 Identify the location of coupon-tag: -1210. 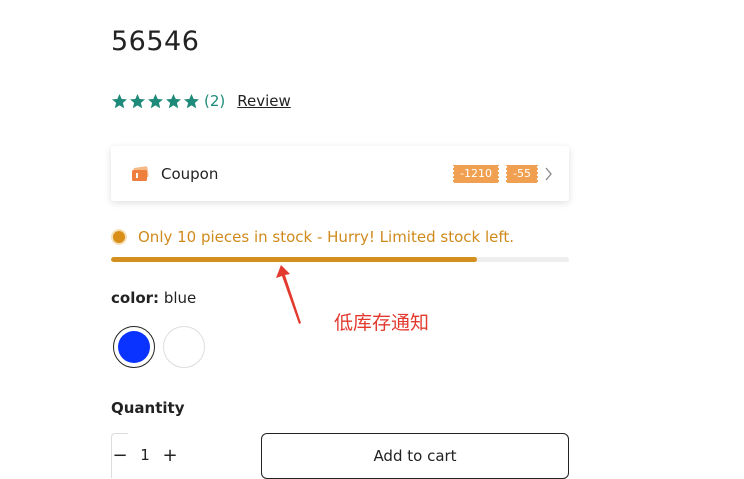
(476, 173).